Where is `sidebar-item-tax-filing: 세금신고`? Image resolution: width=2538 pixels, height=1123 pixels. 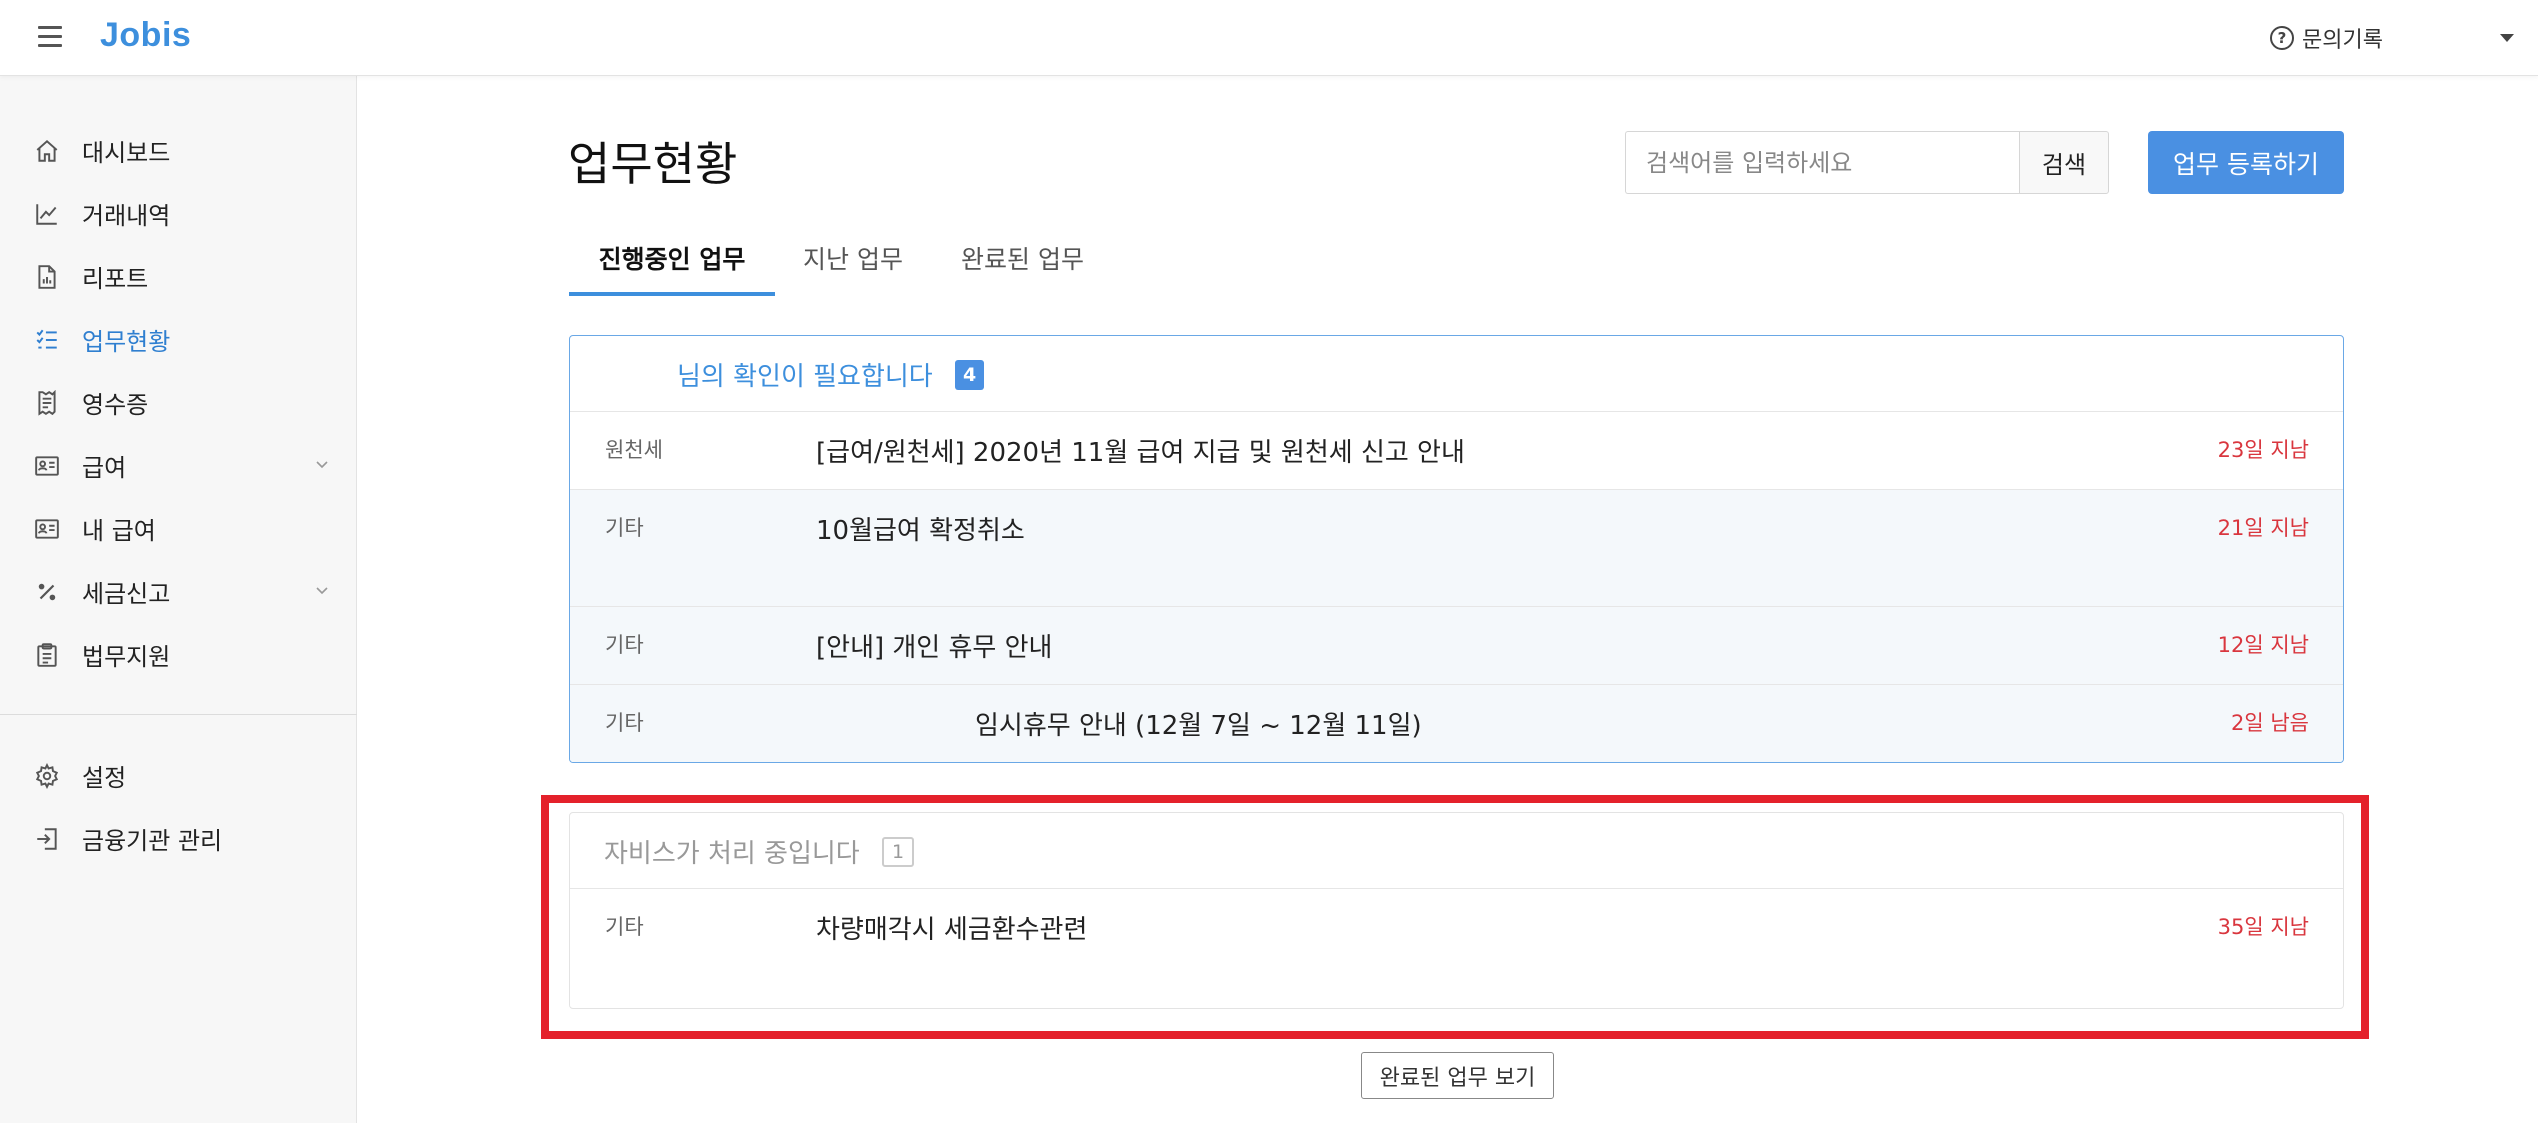 sidebar-item-tax-filing: 세금신고 is located at coordinates (178, 591).